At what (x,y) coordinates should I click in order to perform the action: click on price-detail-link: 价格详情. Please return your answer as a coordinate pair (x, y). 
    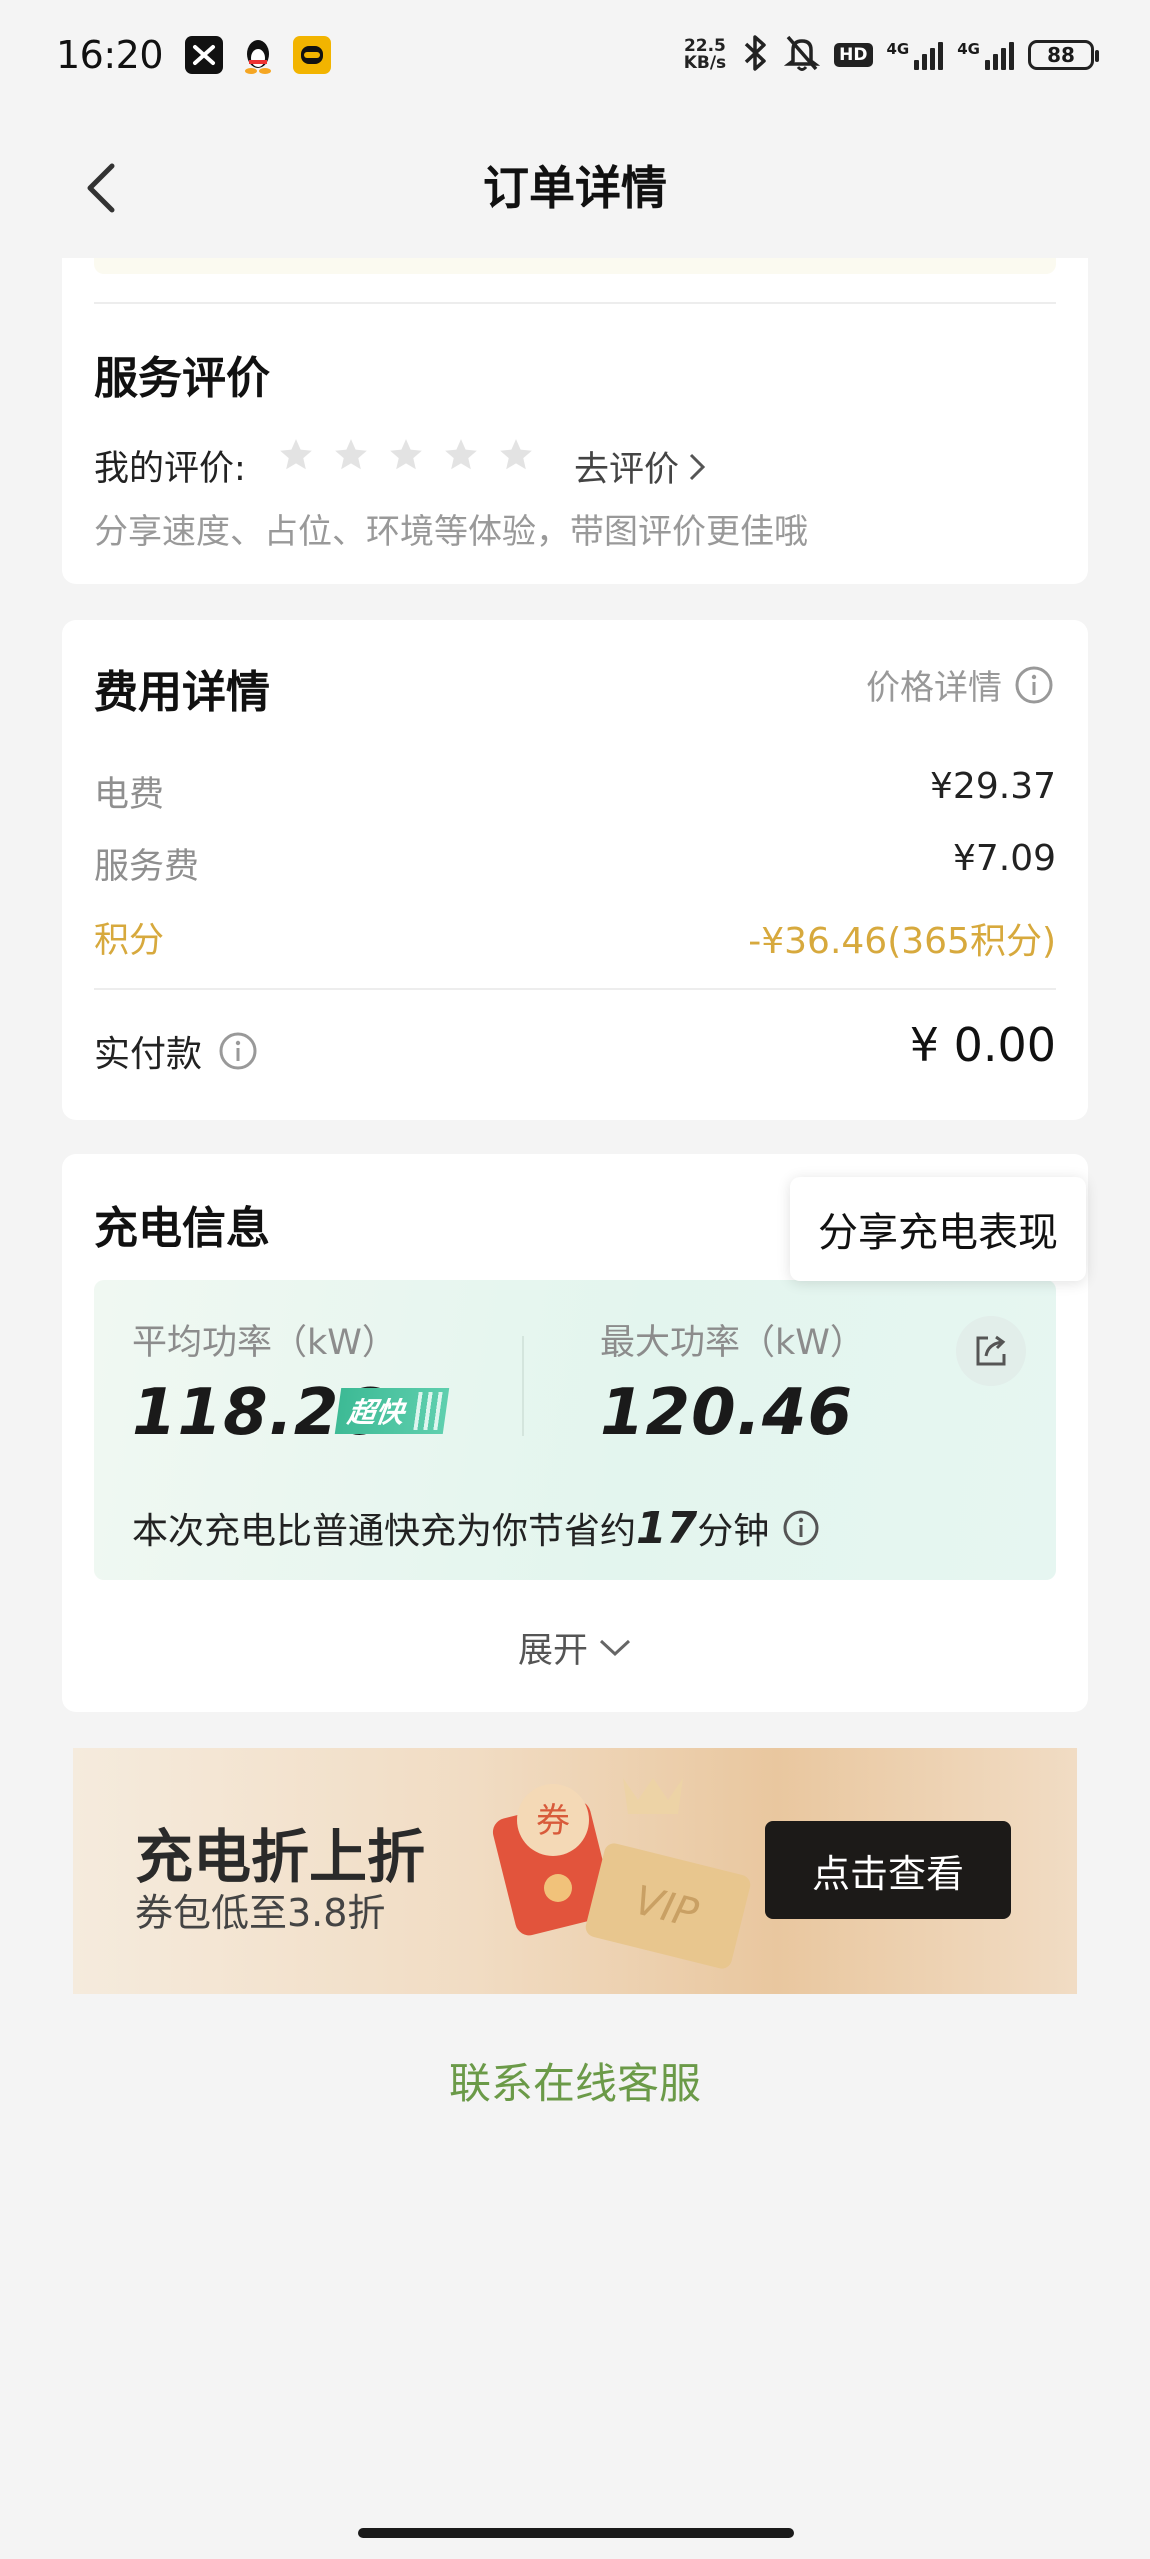
    Looking at the image, I should click on (960, 684).